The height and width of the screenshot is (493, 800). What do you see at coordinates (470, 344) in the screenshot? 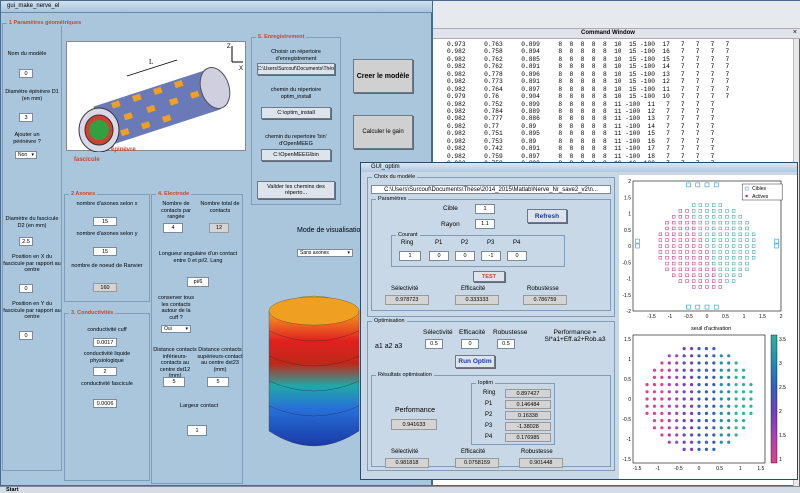
I see `a2-input: 0` at bounding box center [470, 344].